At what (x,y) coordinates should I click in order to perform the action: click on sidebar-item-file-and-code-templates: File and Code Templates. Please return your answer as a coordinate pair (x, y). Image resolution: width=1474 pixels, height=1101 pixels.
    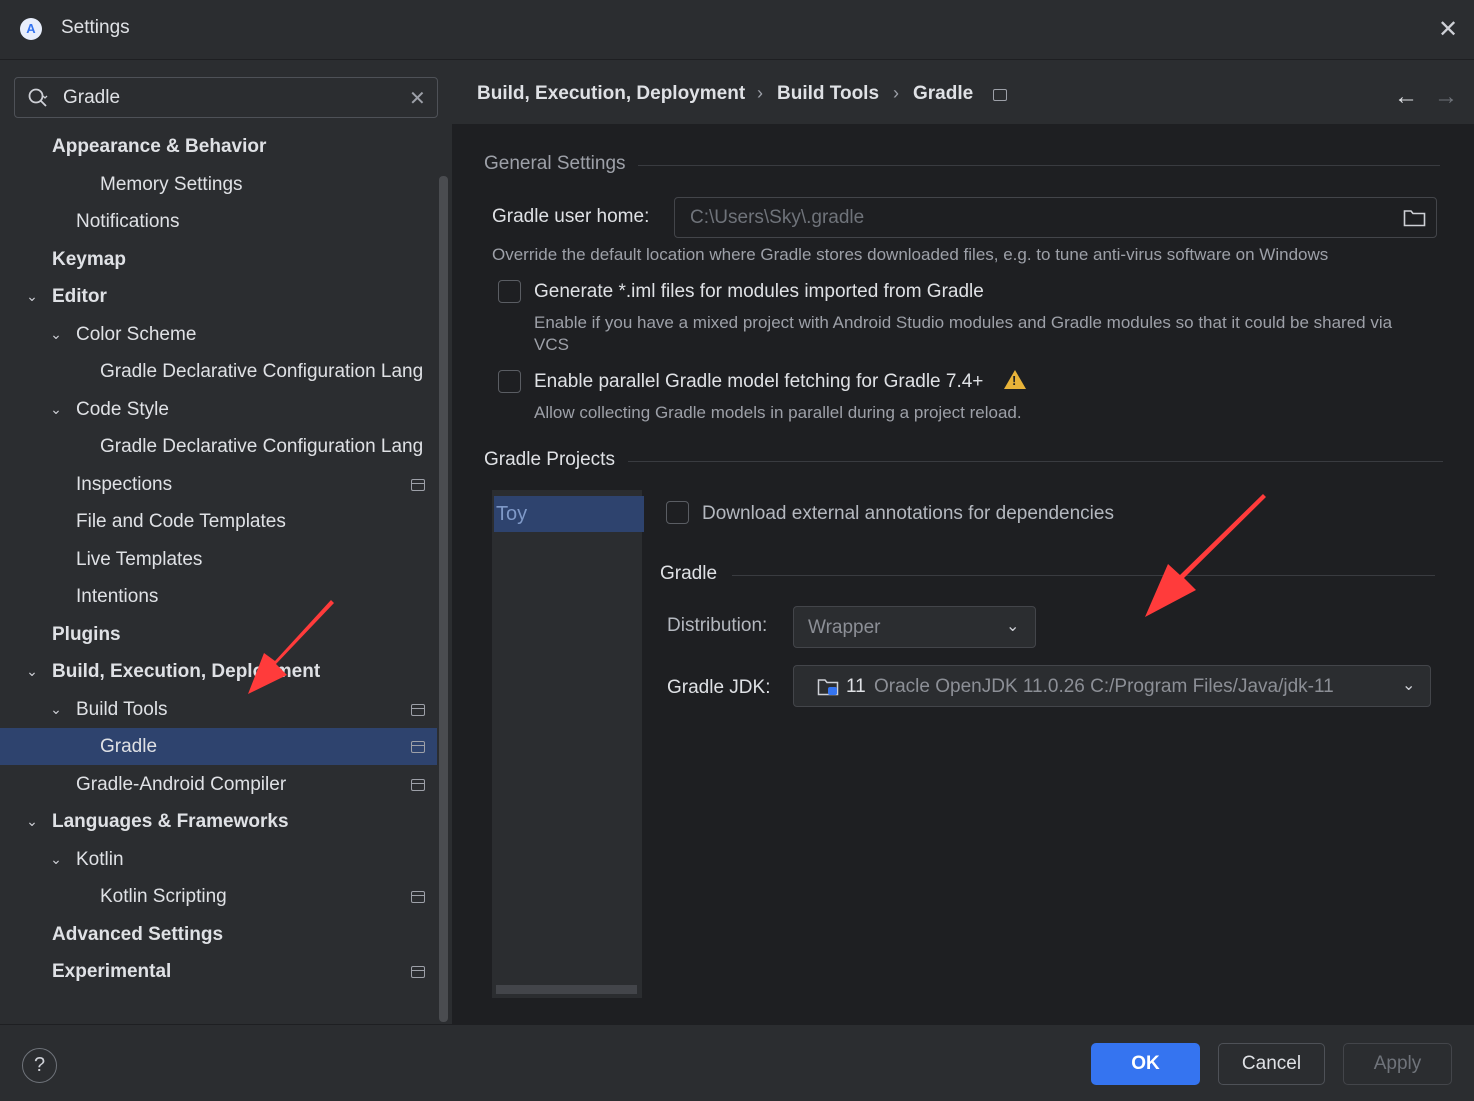
    Looking at the image, I should click on (218, 521).